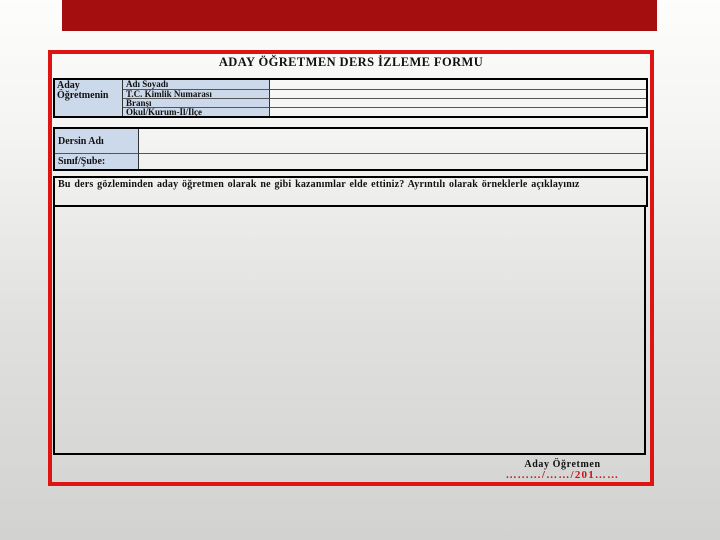  What do you see at coordinates (97, 141) in the screenshot?
I see `field-label-lesson-name: Dersin Adı` at bounding box center [97, 141].